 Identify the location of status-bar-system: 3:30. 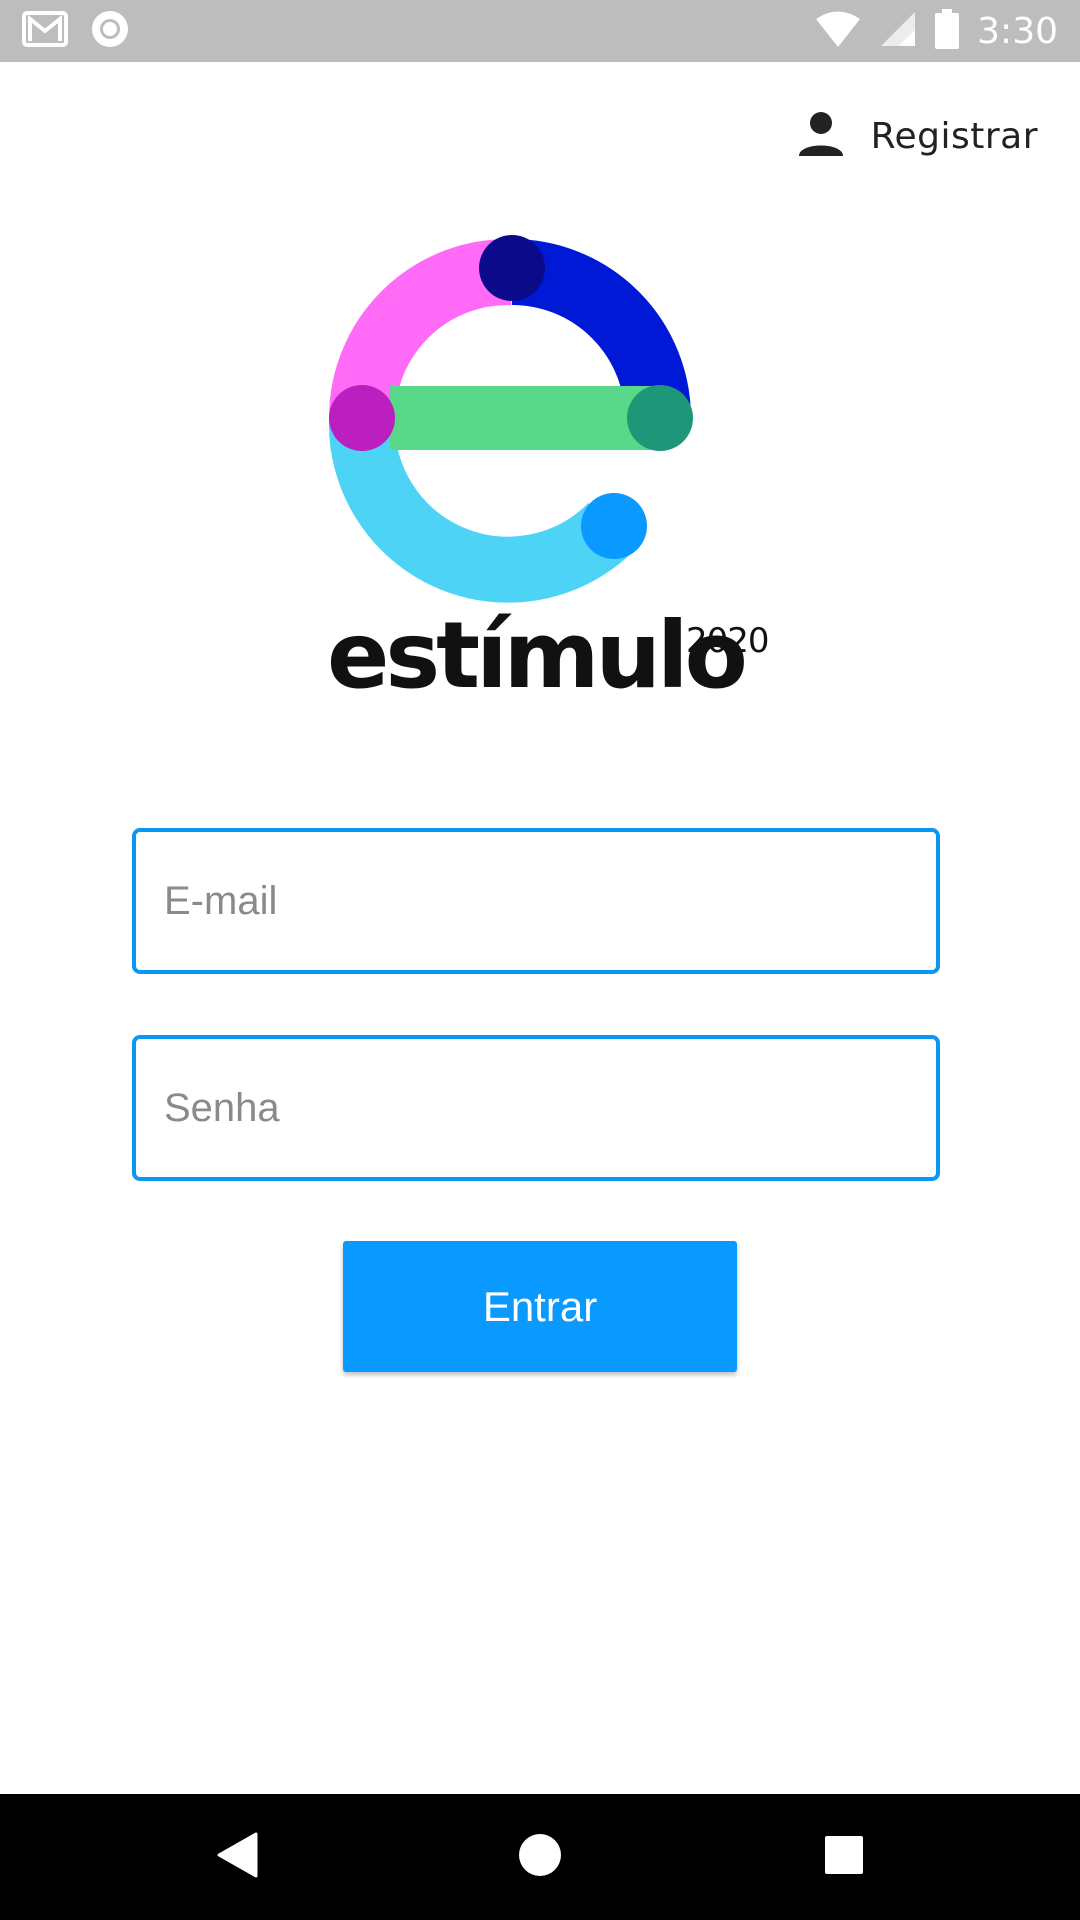
(936, 31).